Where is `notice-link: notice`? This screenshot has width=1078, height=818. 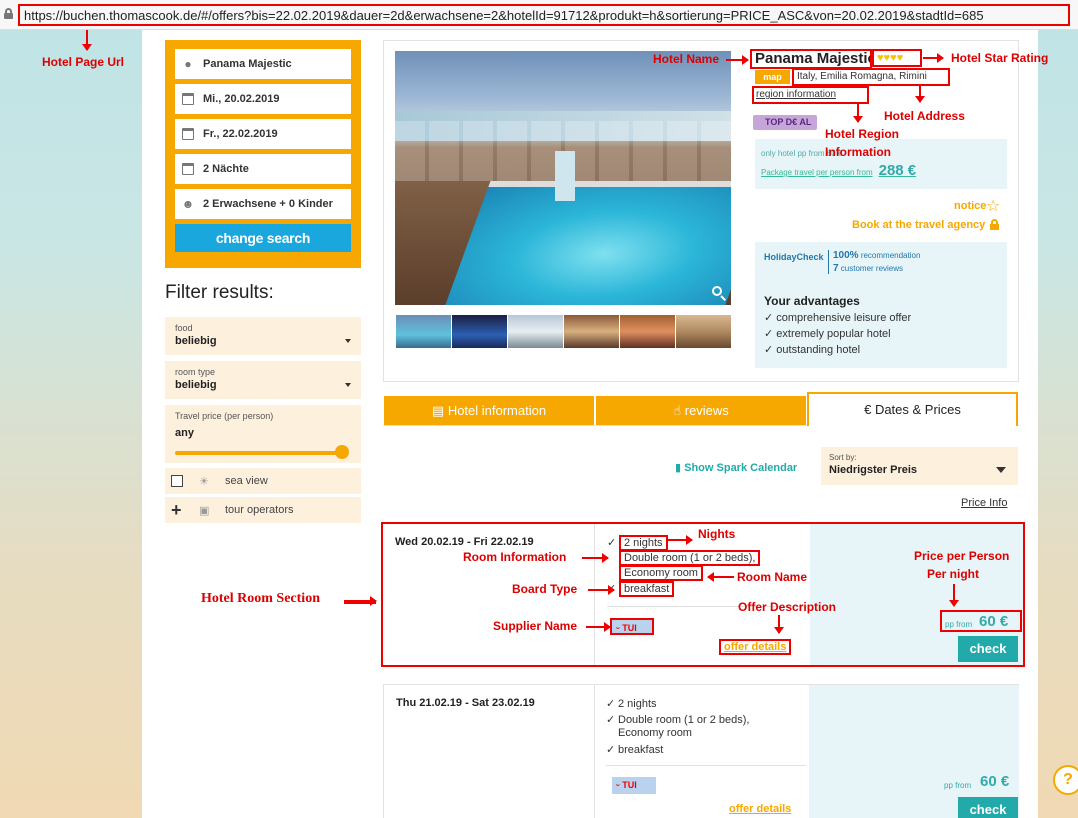
notice-link: notice is located at coordinates (970, 206).